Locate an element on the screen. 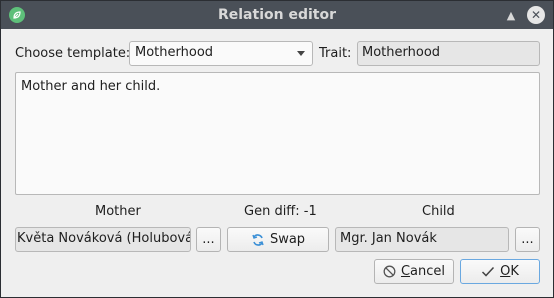 The image size is (554, 298). cancel-circle-icon is located at coordinates (389, 271).